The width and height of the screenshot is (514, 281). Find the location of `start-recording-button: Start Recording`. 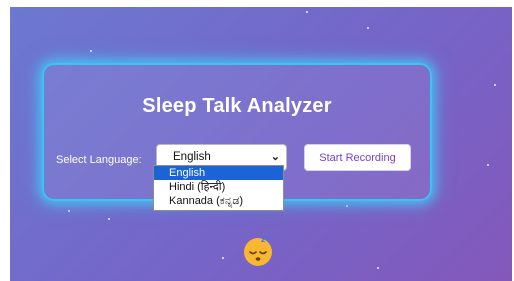

start-recording-button: Start Recording is located at coordinates (357, 157).